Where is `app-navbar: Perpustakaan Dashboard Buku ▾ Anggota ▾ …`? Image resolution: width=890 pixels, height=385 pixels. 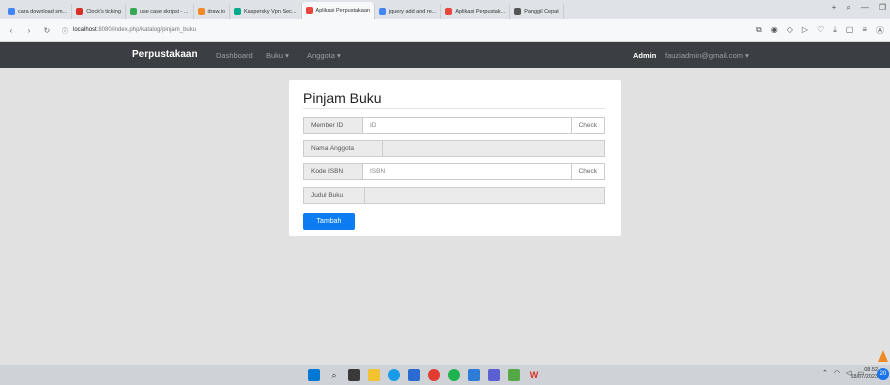
app-navbar: Perpustakaan Dashboard Buku ▾ Anggota ▾ … is located at coordinates (445, 55).